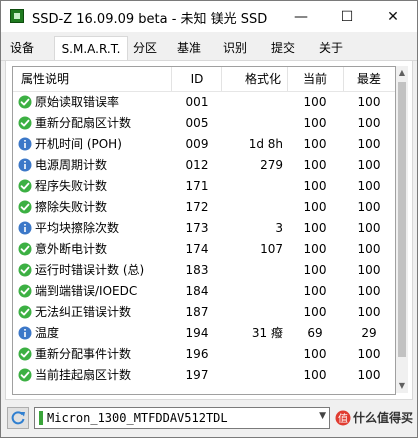  I want to click on table-row: 无法纠正错误计数 187 100 100, so click(204, 312).